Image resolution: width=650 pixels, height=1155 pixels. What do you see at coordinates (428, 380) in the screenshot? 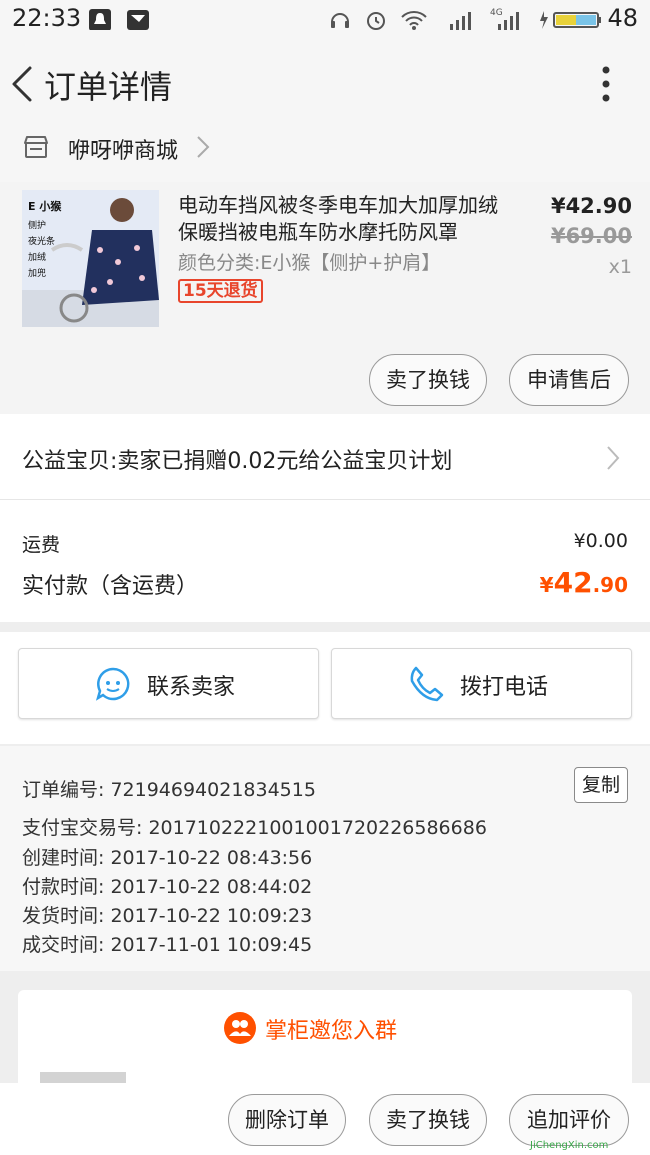
I see `sell-resell-button: 卖了换钱` at bounding box center [428, 380].